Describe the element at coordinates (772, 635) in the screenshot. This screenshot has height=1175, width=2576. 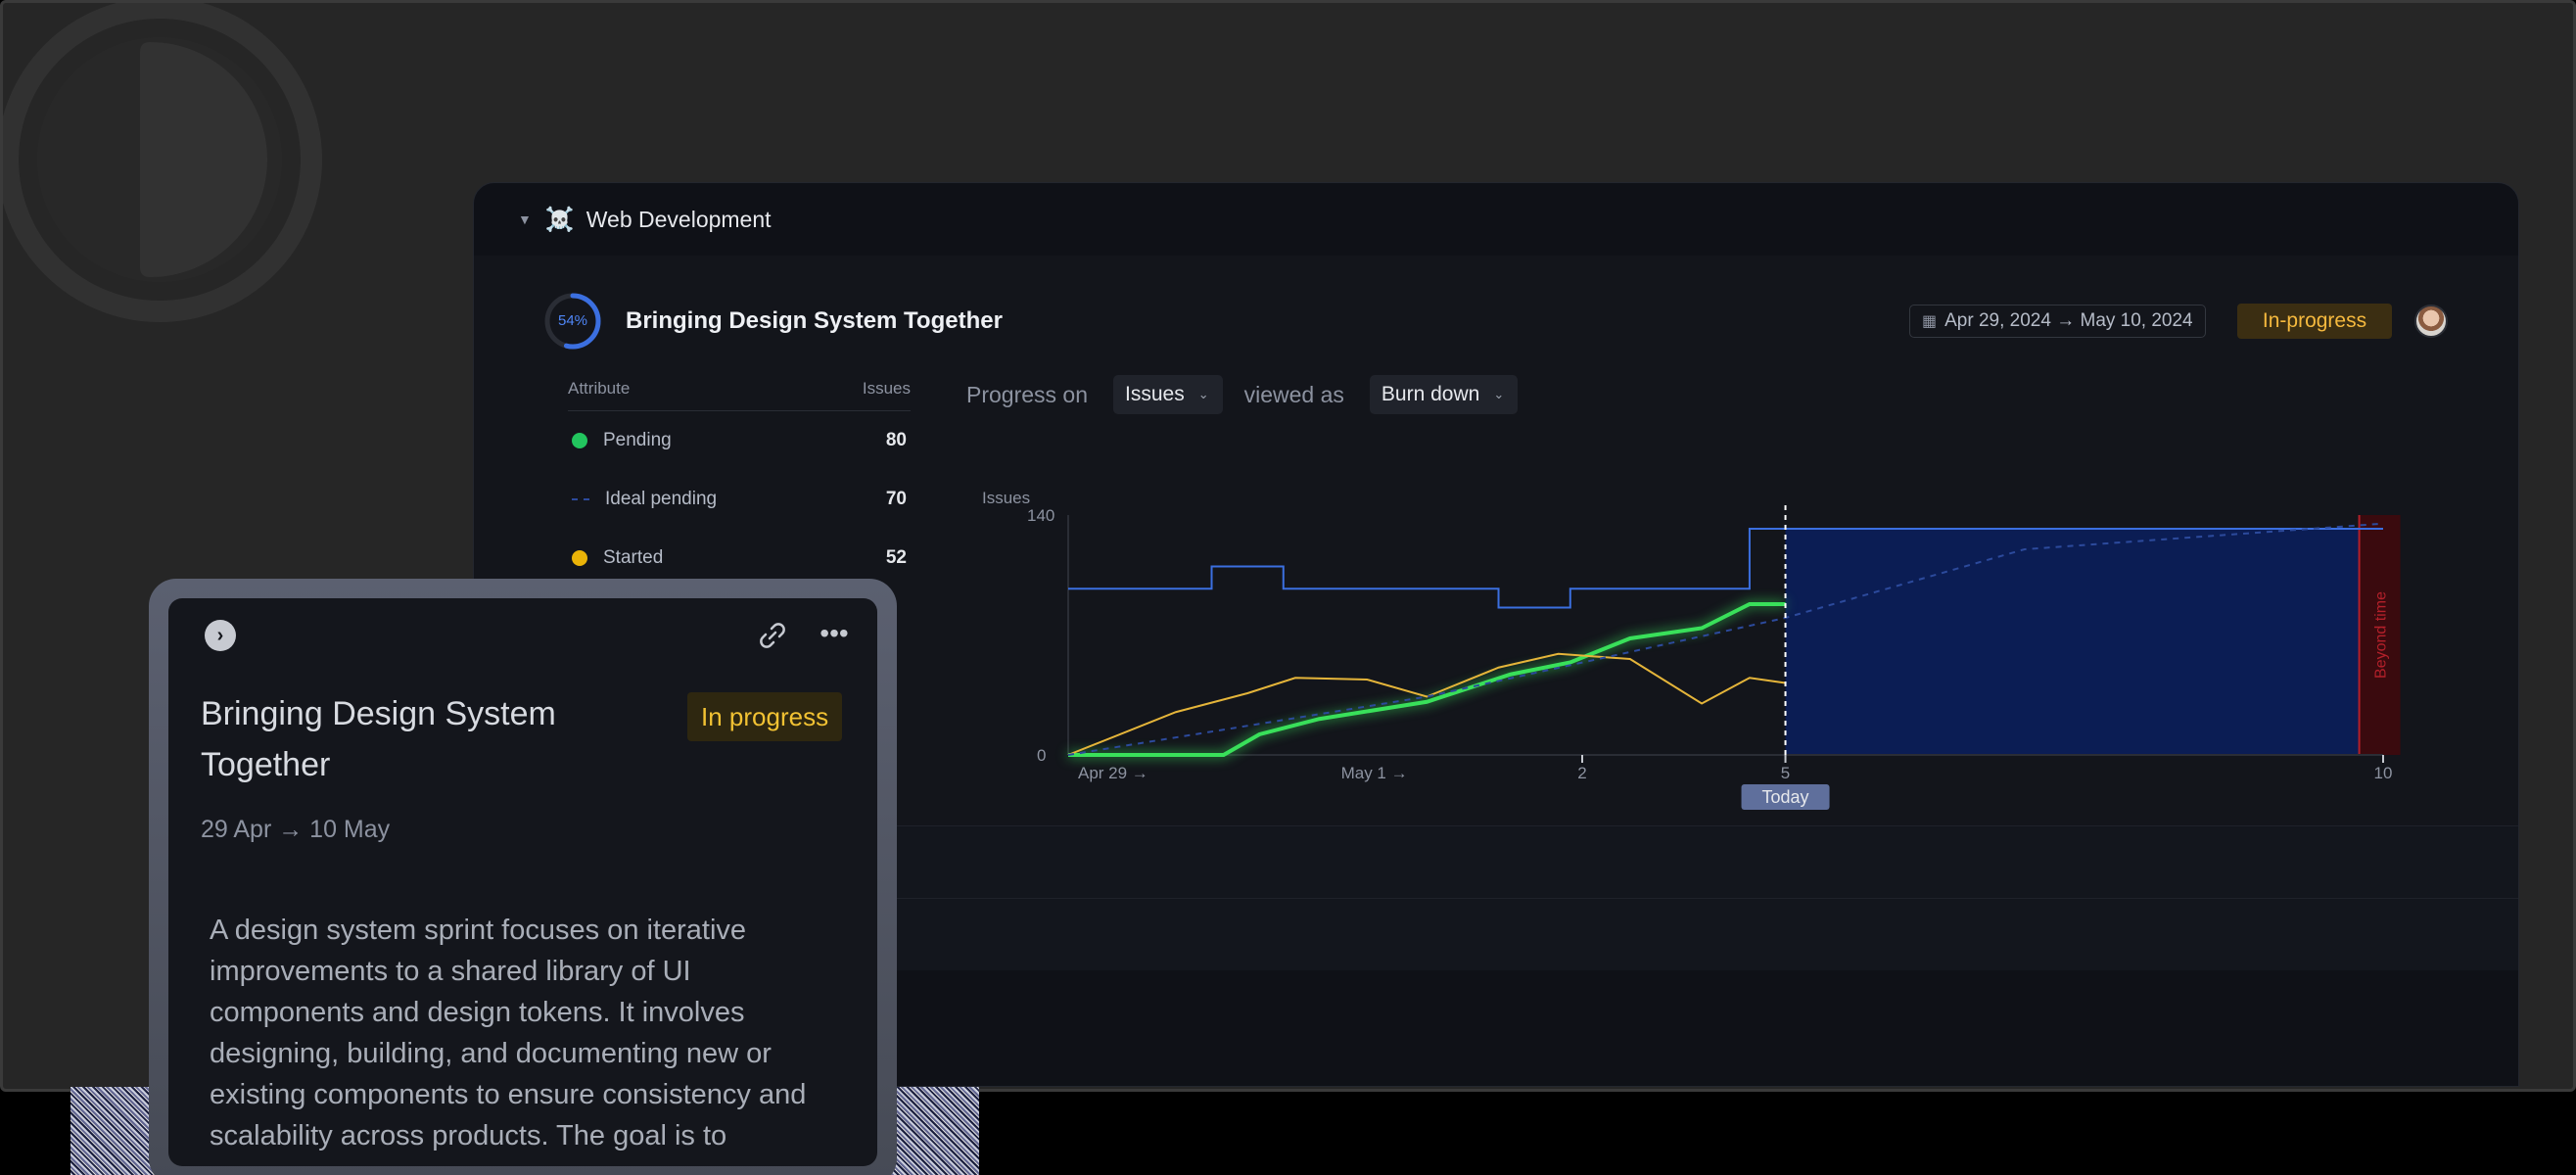
I see `link-icon` at that location.